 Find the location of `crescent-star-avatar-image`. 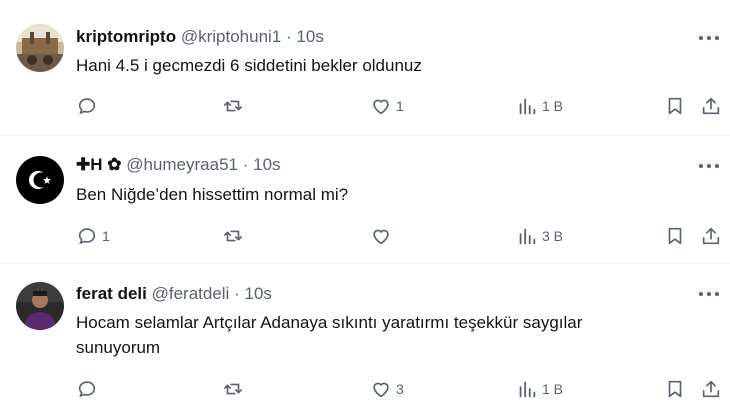

crescent-star-avatar-image is located at coordinates (40, 180).